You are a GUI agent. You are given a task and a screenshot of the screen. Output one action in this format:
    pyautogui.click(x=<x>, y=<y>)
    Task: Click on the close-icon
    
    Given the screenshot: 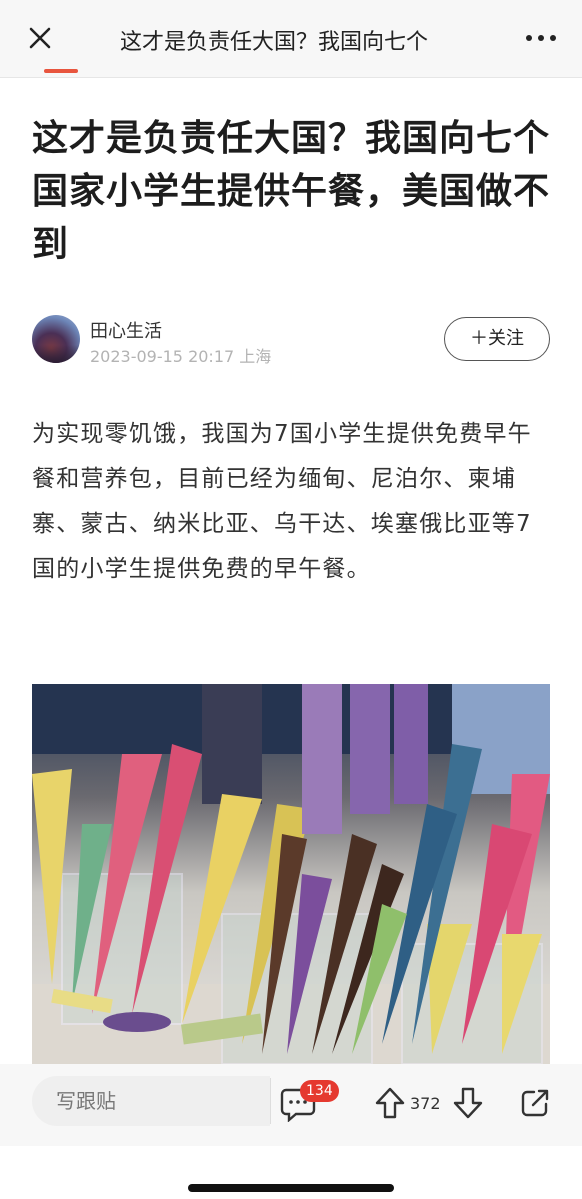 What is the action you would take?
    pyautogui.click(x=40, y=38)
    